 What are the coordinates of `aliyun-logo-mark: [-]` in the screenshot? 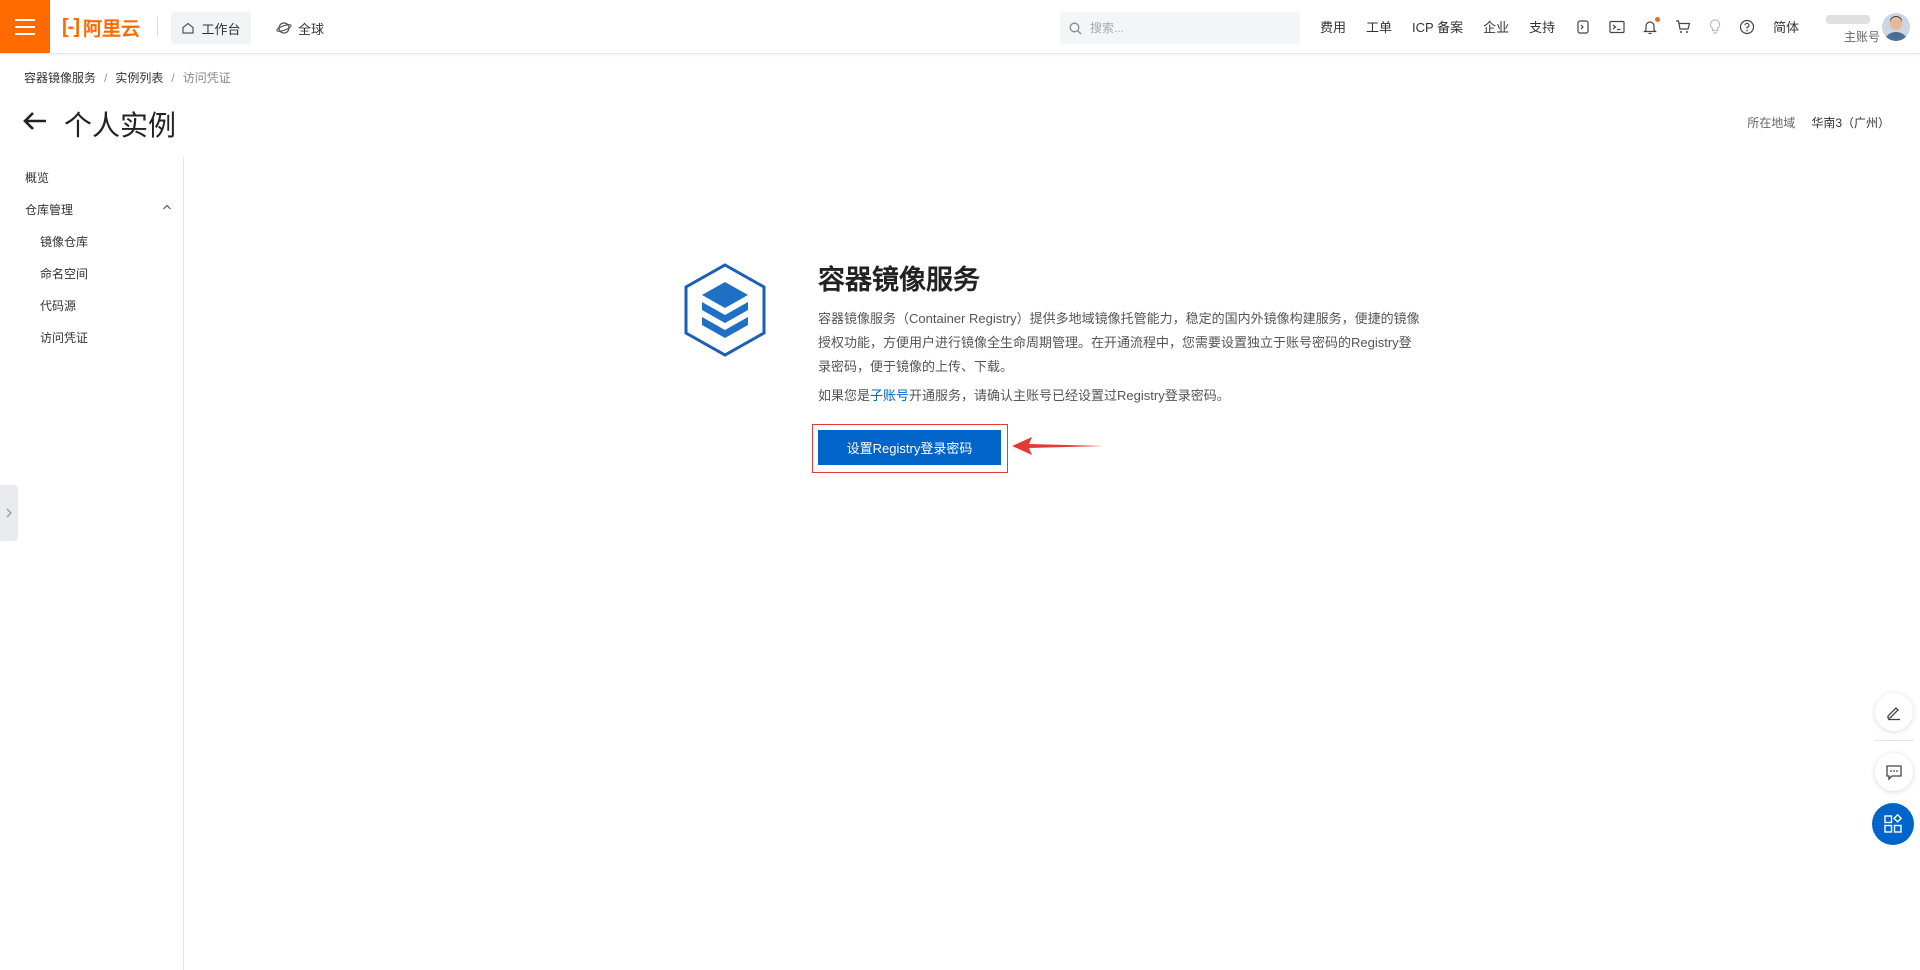 It's located at (71, 26).